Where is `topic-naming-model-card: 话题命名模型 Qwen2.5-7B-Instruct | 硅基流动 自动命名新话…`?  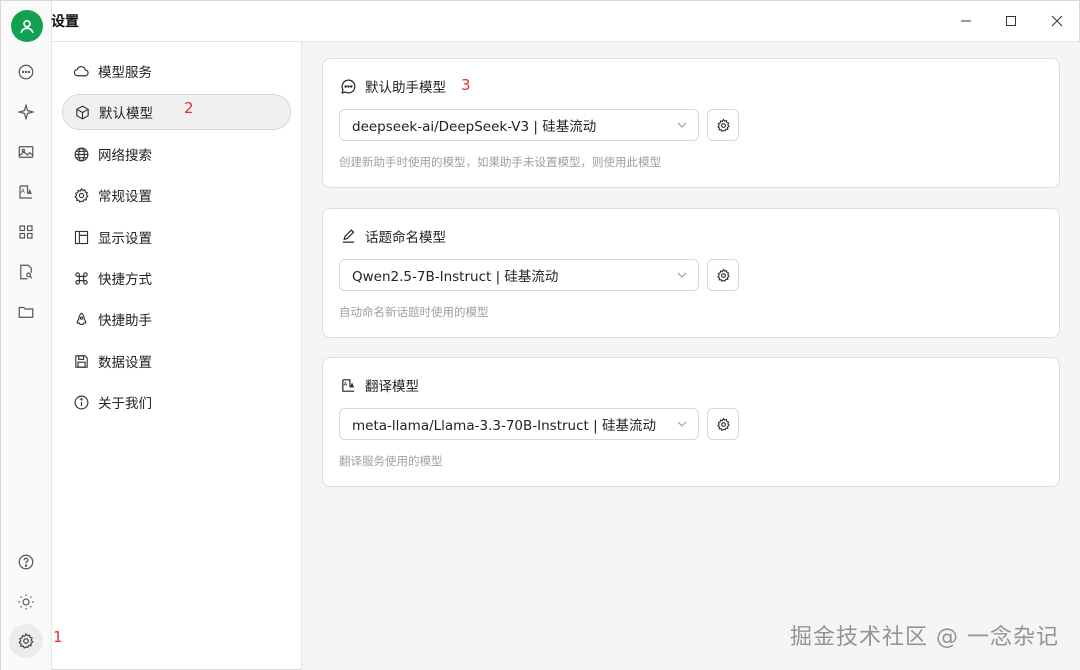
topic-naming-model-card: 话题命名模型 Qwen2.5-7B-Instruct | 硅基流动 自动命名新话… is located at coordinates (691, 273).